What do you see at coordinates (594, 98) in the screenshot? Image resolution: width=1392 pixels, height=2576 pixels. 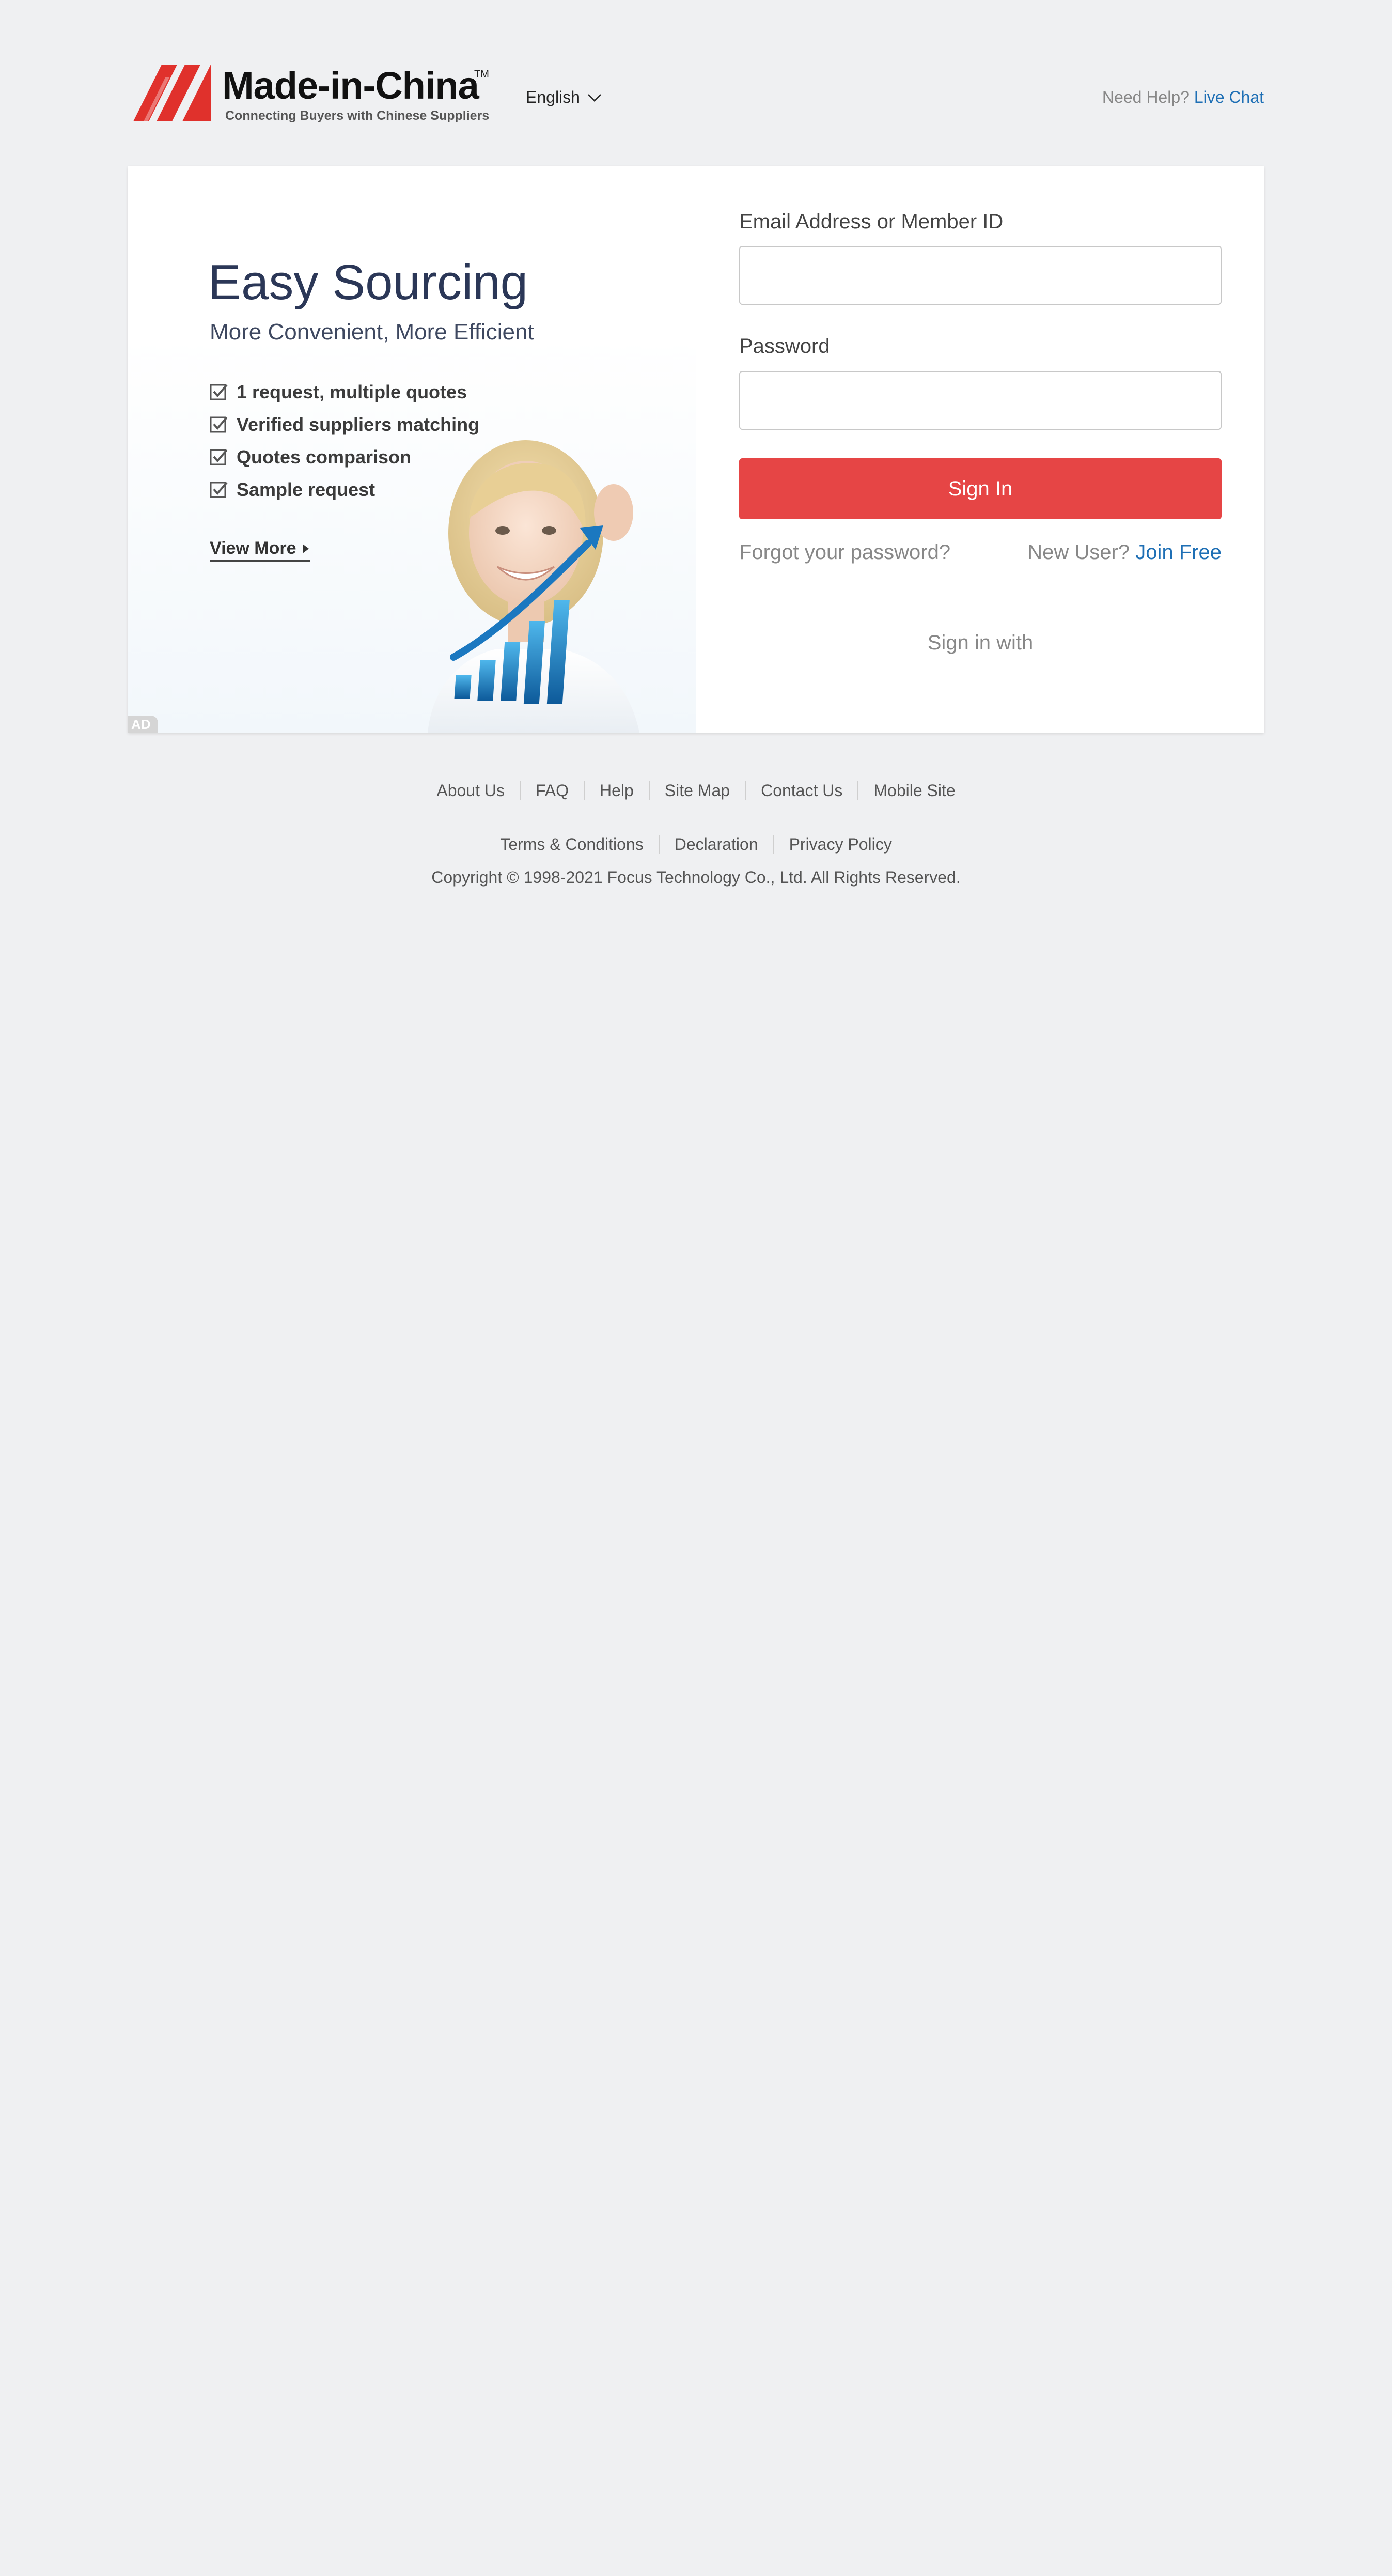 I see `chevron-down-icon` at bounding box center [594, 98].